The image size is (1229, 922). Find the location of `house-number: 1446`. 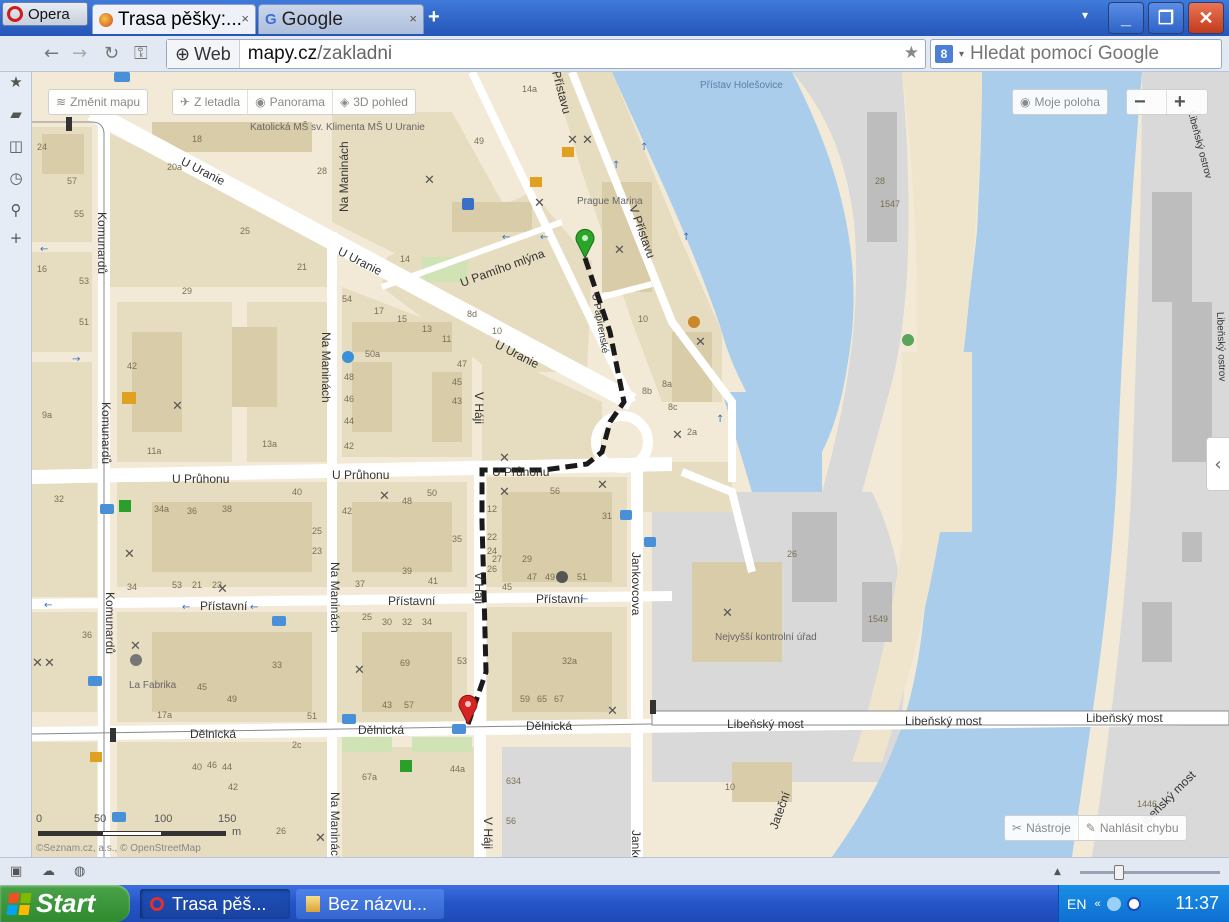

house-number: 1446 is located at coordinates (1147, 804).